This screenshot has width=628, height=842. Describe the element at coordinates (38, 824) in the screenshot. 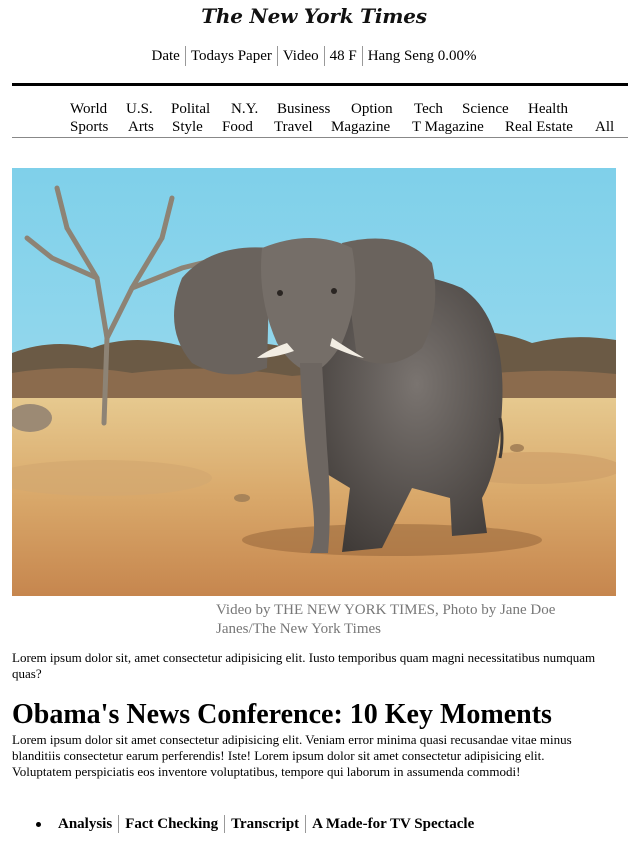

I see `bullet-icon` at that location.